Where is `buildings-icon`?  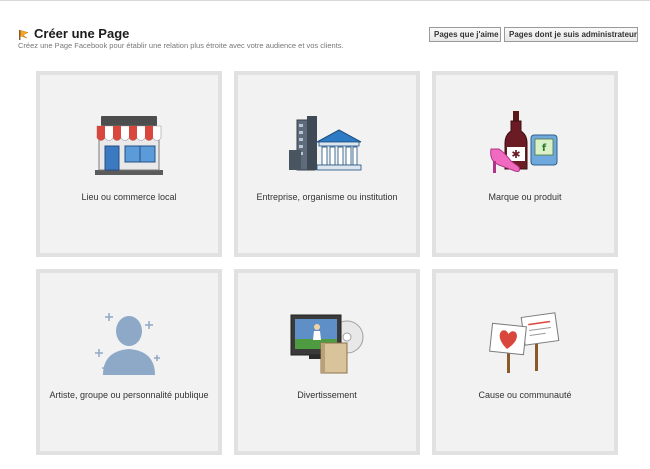
buildings-icon is located at coordinates (327, 144).